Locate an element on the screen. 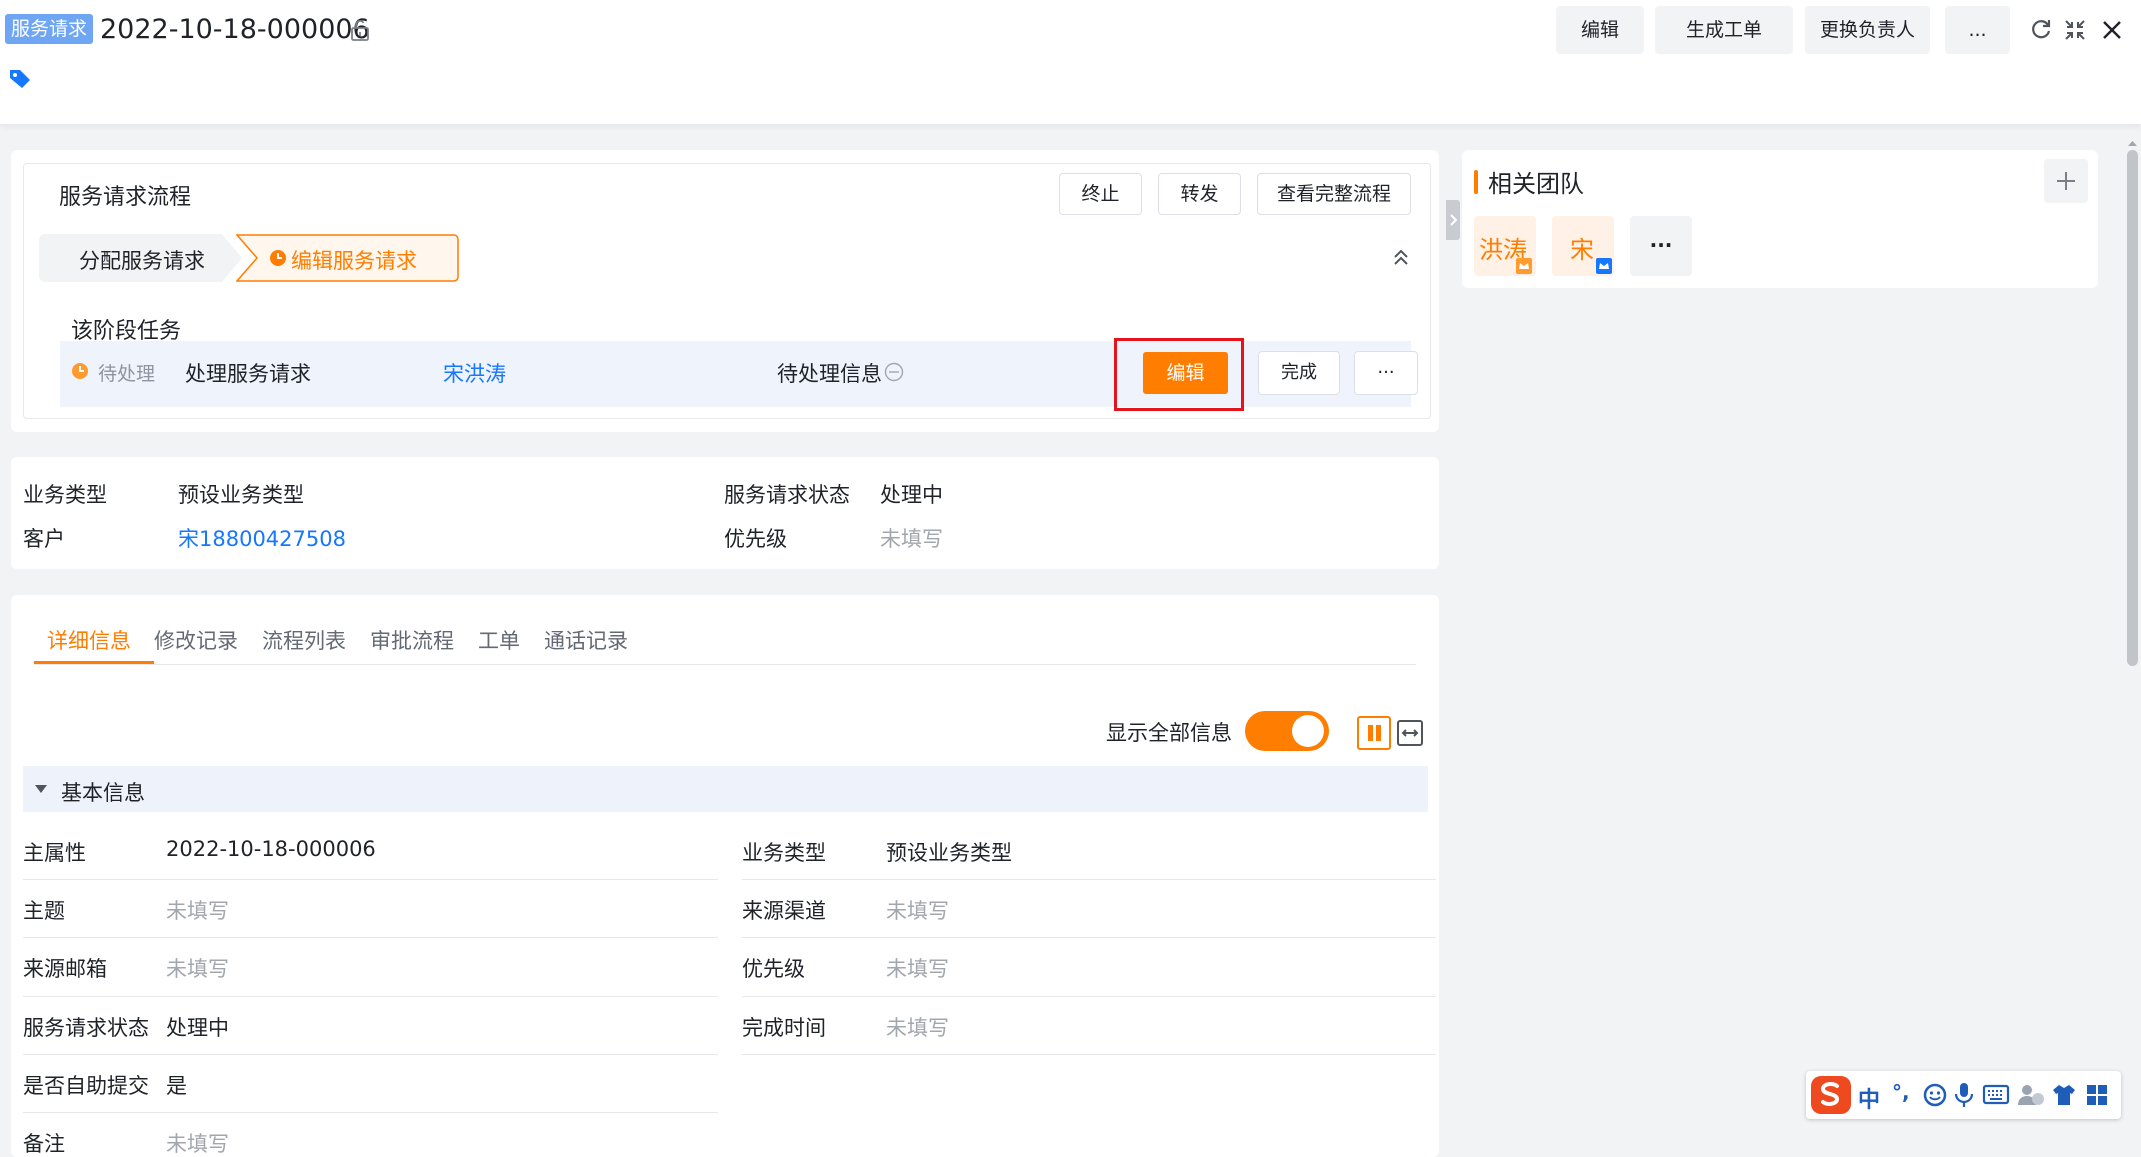 This screenshot has height=1157, width=2141. field-value-source-email: 未填写 is located at coordinates (197, 969).